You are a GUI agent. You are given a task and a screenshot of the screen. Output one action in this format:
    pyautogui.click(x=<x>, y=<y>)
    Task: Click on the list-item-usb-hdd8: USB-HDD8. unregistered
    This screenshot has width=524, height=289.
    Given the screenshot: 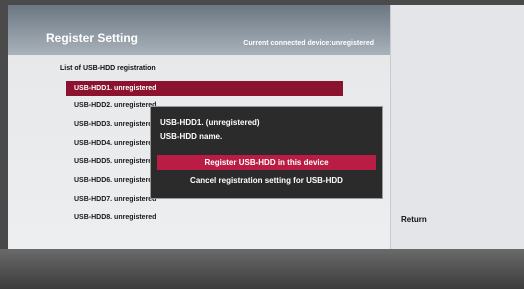 What is the action you would take?
    pyautogui.click(x=204, y=217)
    